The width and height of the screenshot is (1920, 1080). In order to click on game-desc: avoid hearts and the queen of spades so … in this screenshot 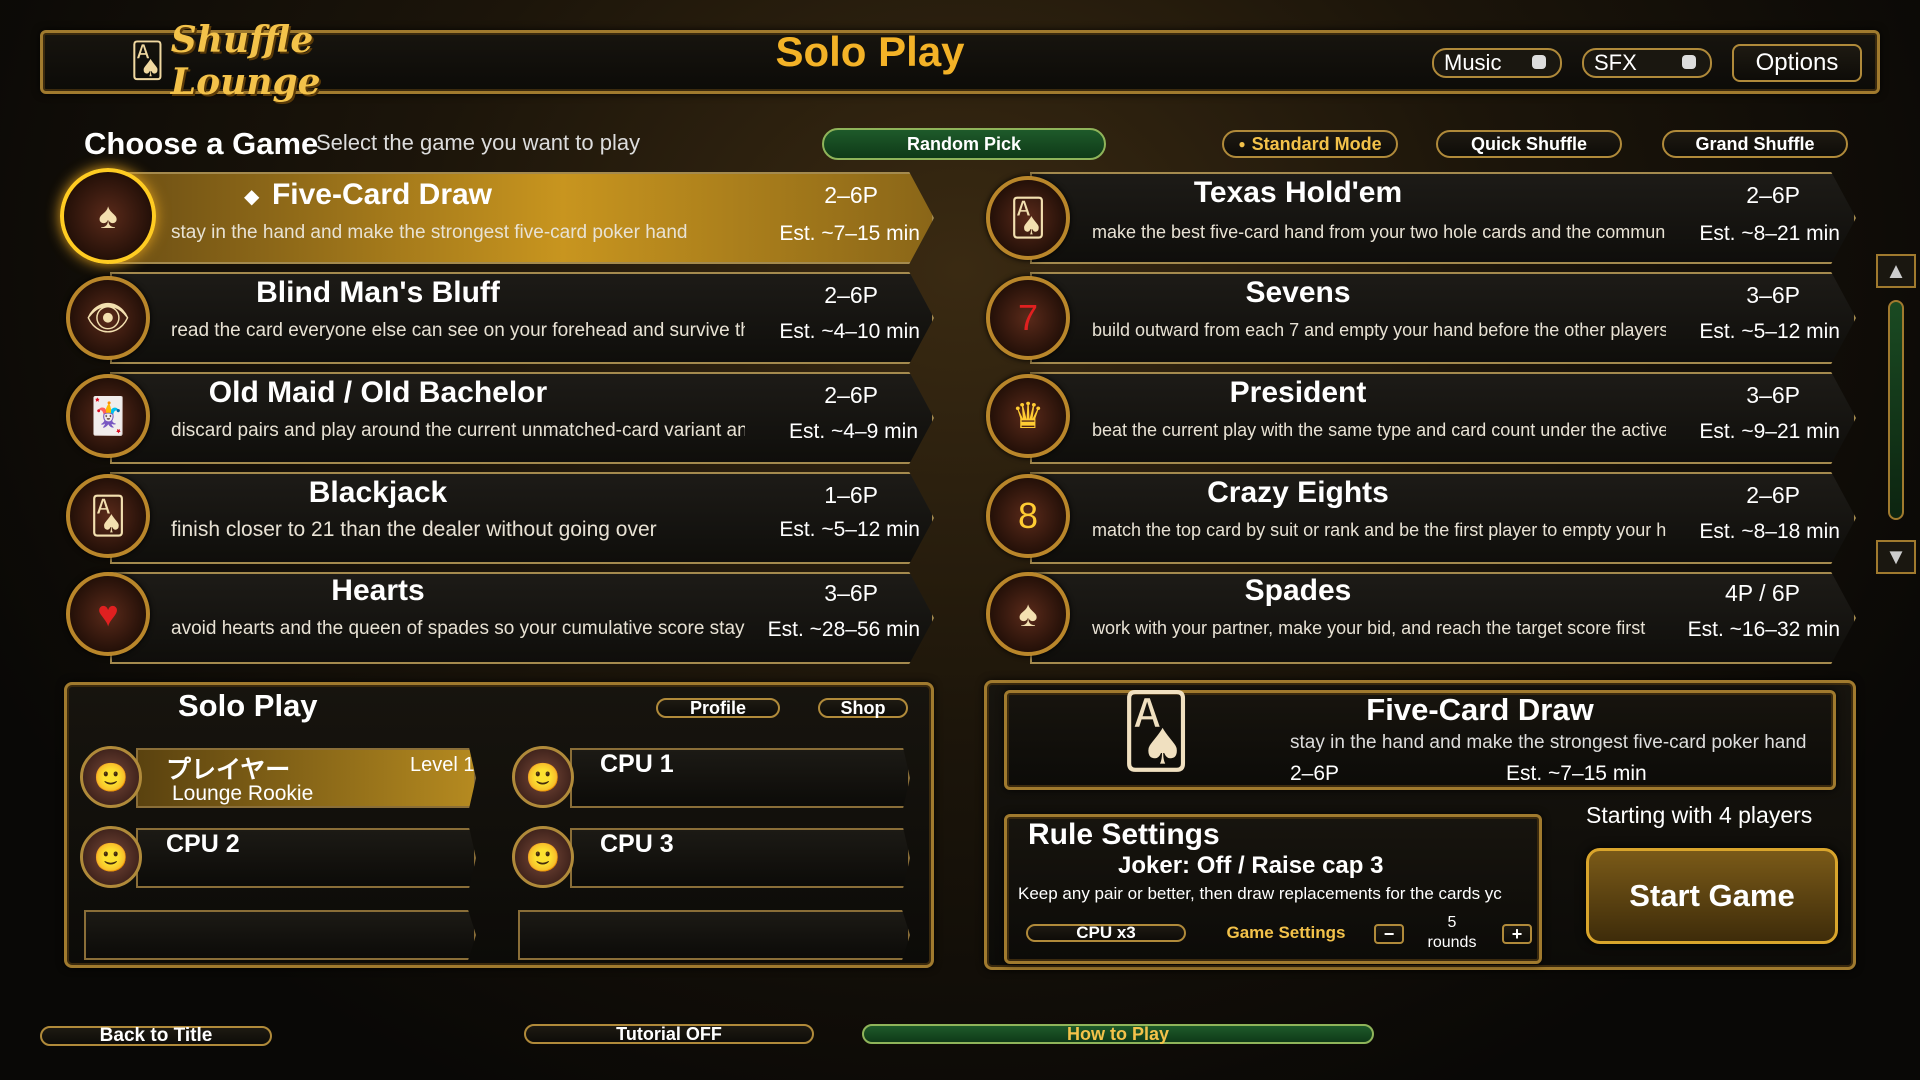, I will do `click(458, 628)`.